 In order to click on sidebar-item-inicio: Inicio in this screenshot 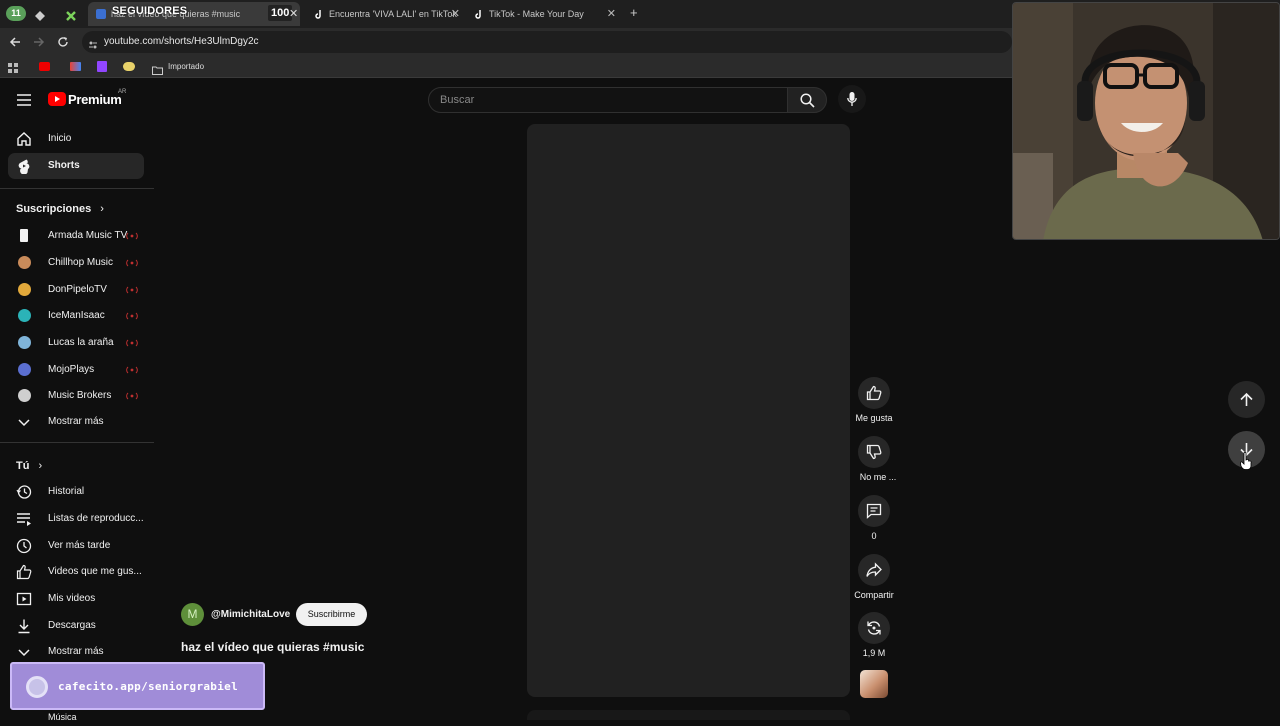, I will do `click(76, 139)`.